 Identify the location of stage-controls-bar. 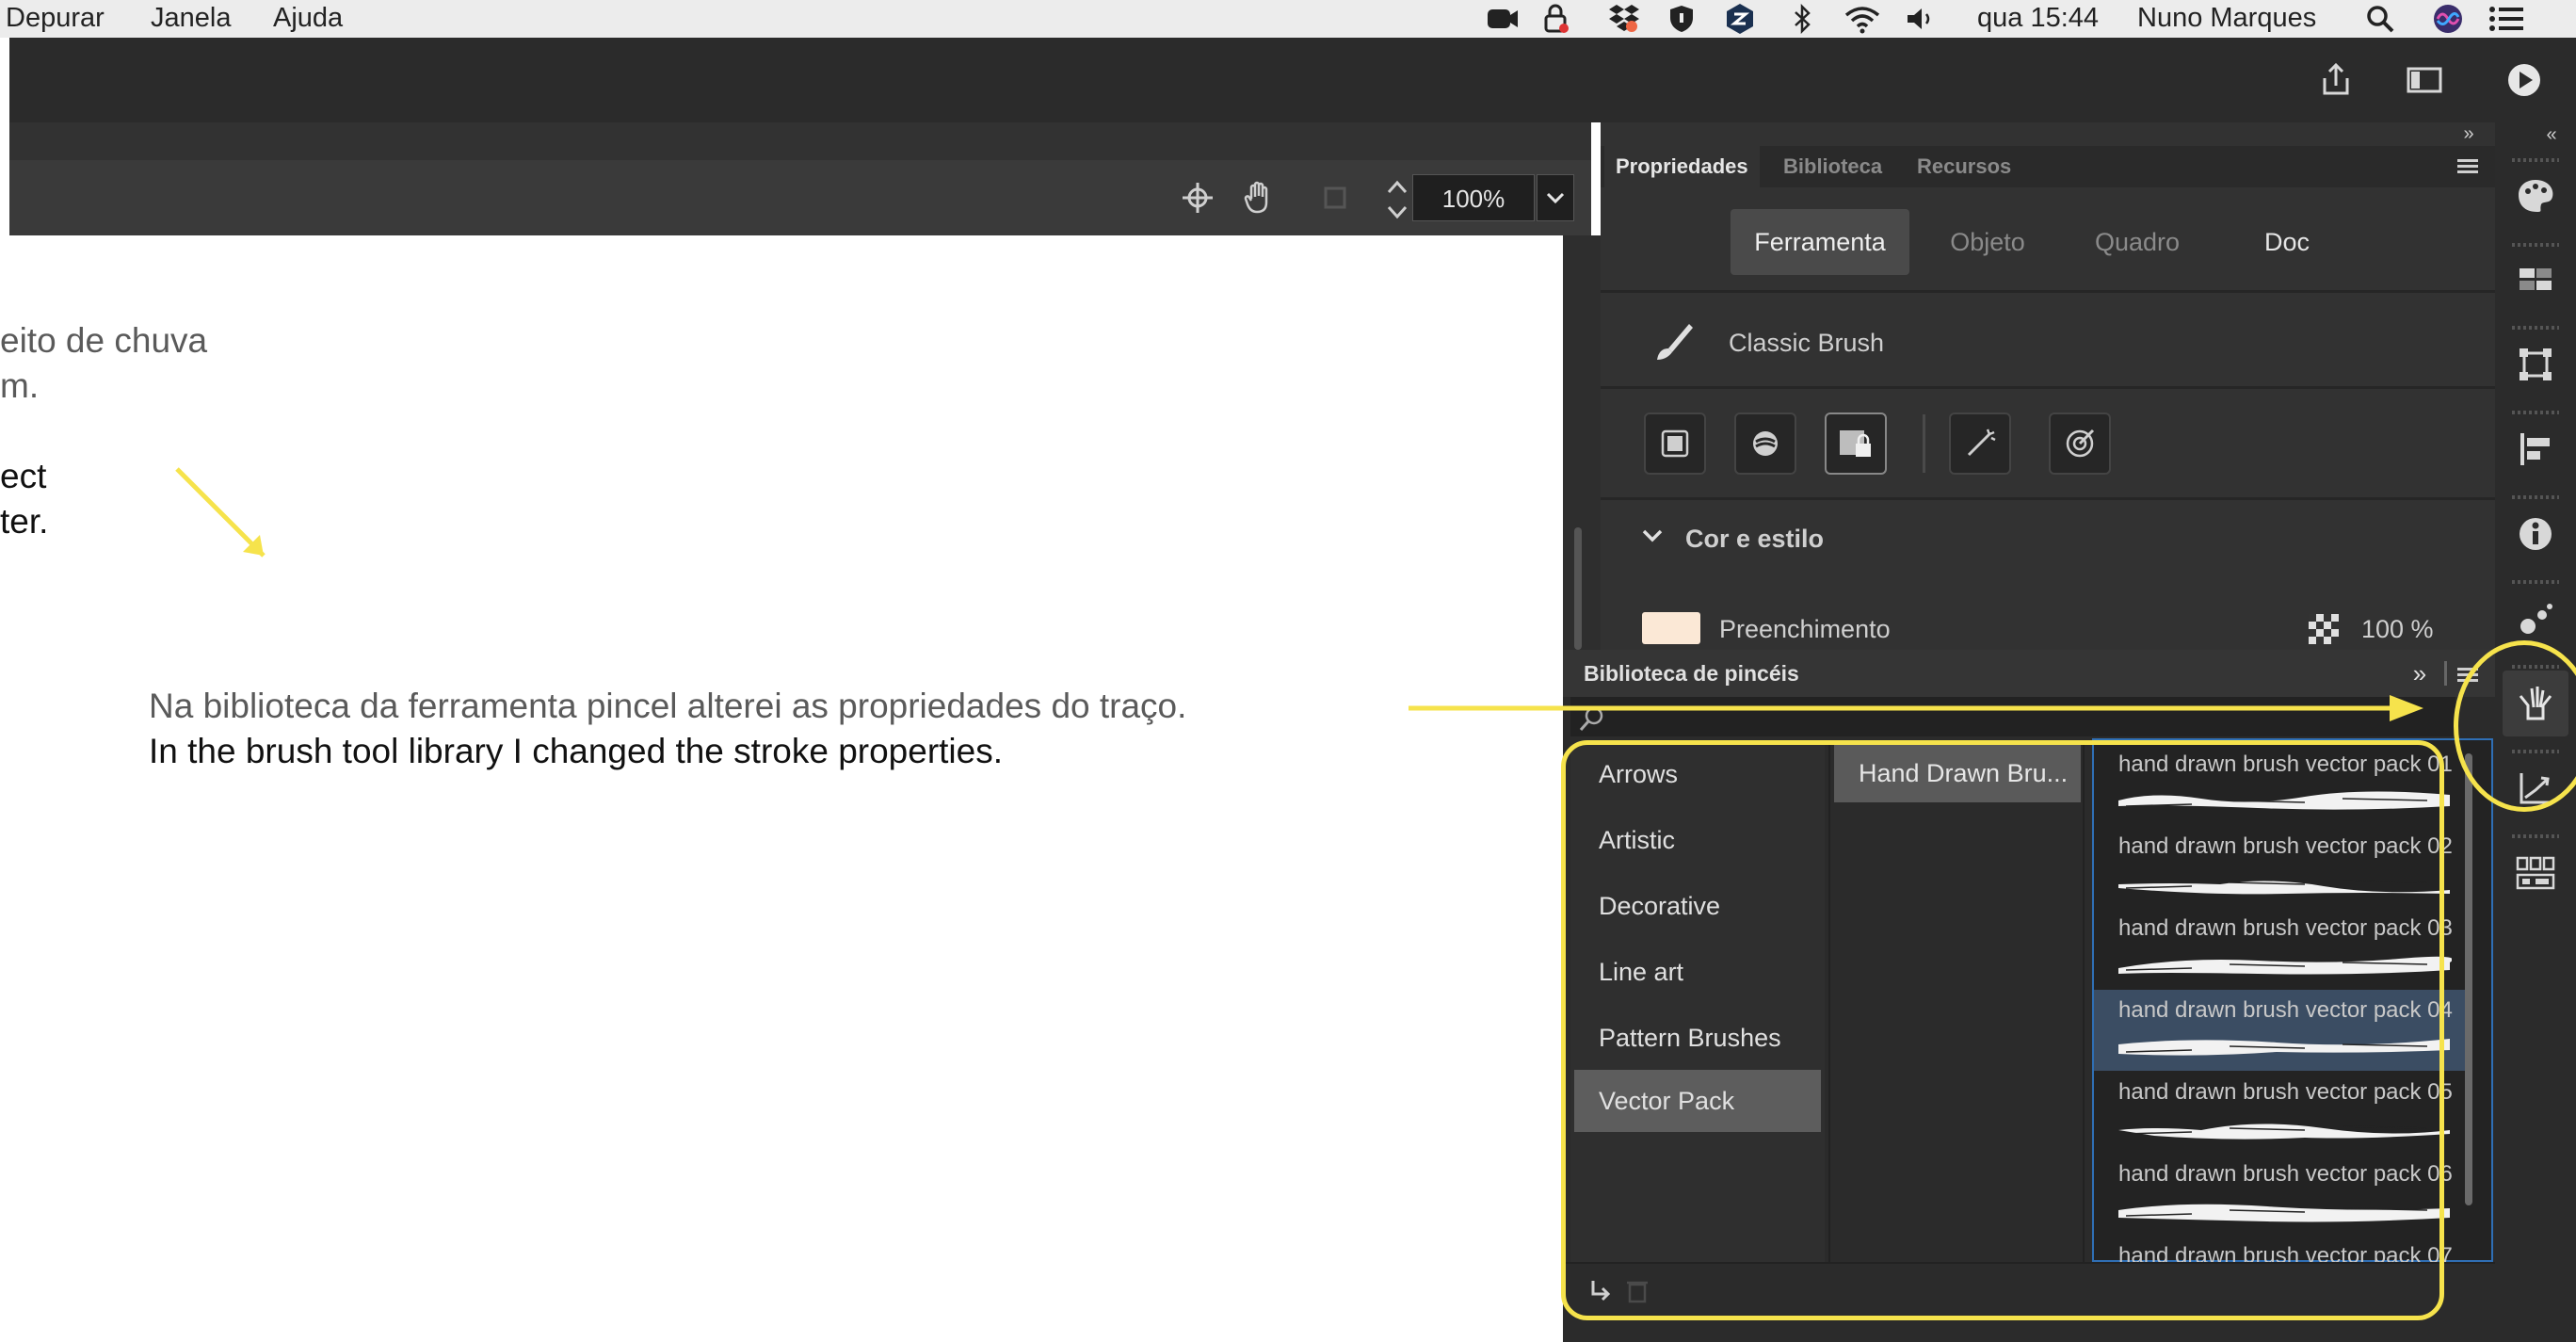
(800, 197).